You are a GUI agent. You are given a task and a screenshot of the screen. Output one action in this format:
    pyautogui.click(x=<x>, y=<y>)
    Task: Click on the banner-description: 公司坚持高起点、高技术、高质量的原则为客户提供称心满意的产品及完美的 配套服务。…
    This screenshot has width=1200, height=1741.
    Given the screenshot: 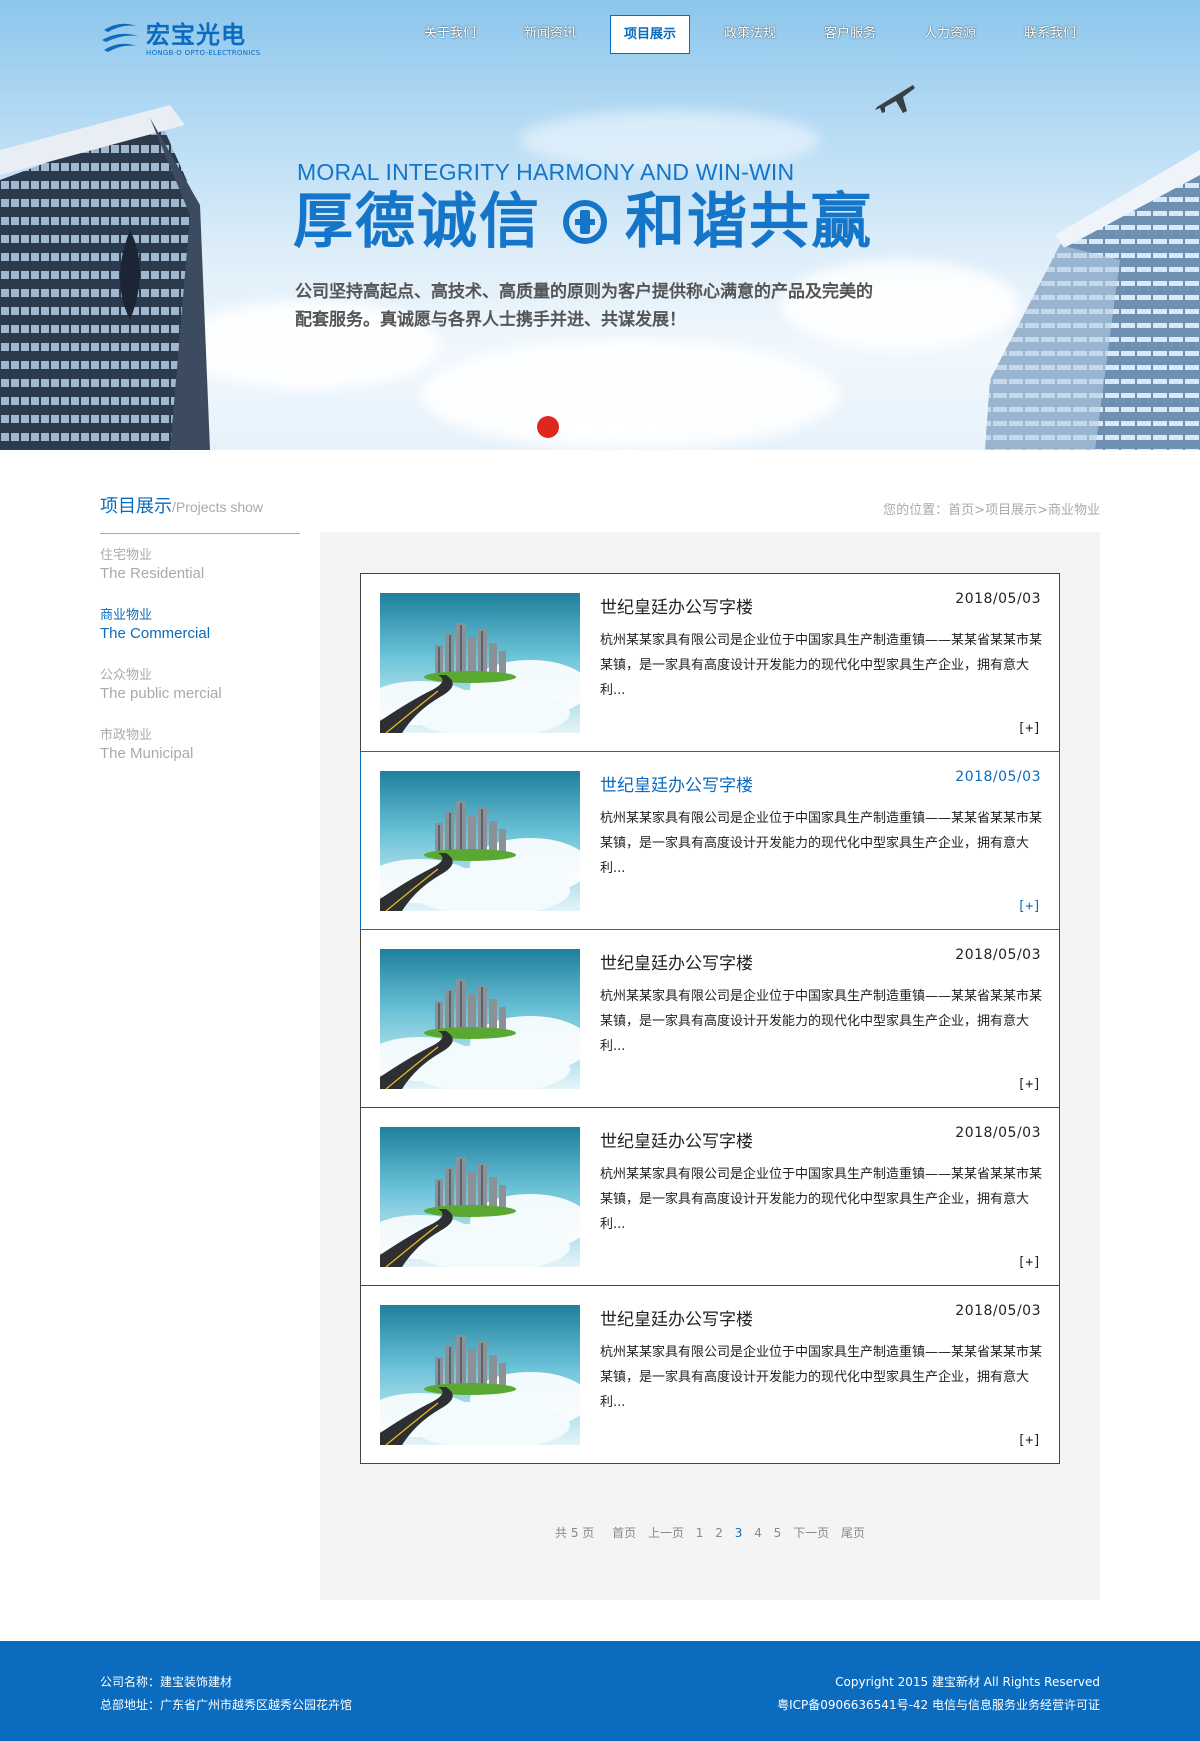 What is the action you would take?
    pyautogui.click(x=615, y=306)
    